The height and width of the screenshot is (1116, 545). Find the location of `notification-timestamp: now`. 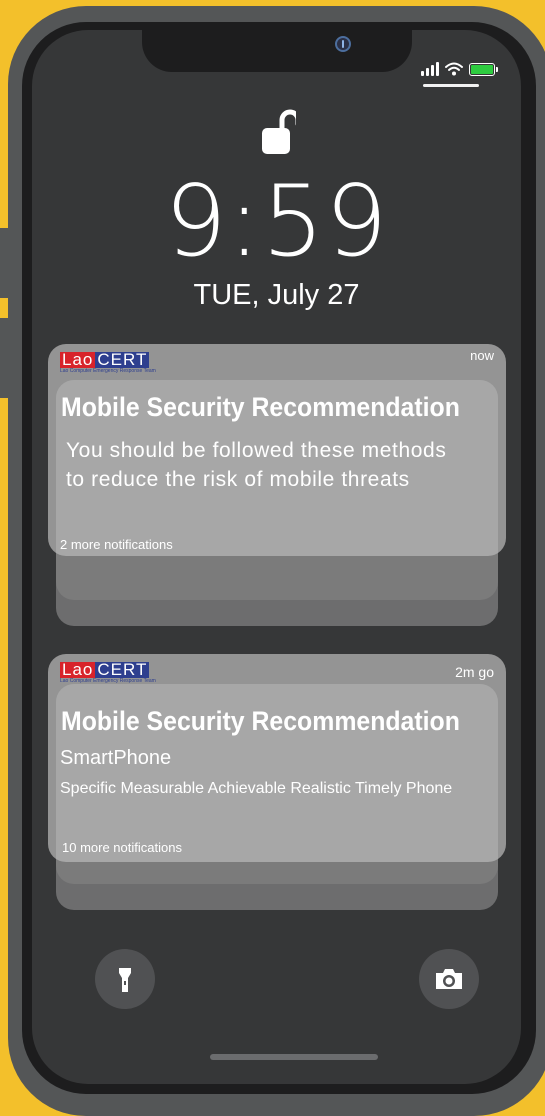

notification-timestamp: now is located at coordinates (482, 355).